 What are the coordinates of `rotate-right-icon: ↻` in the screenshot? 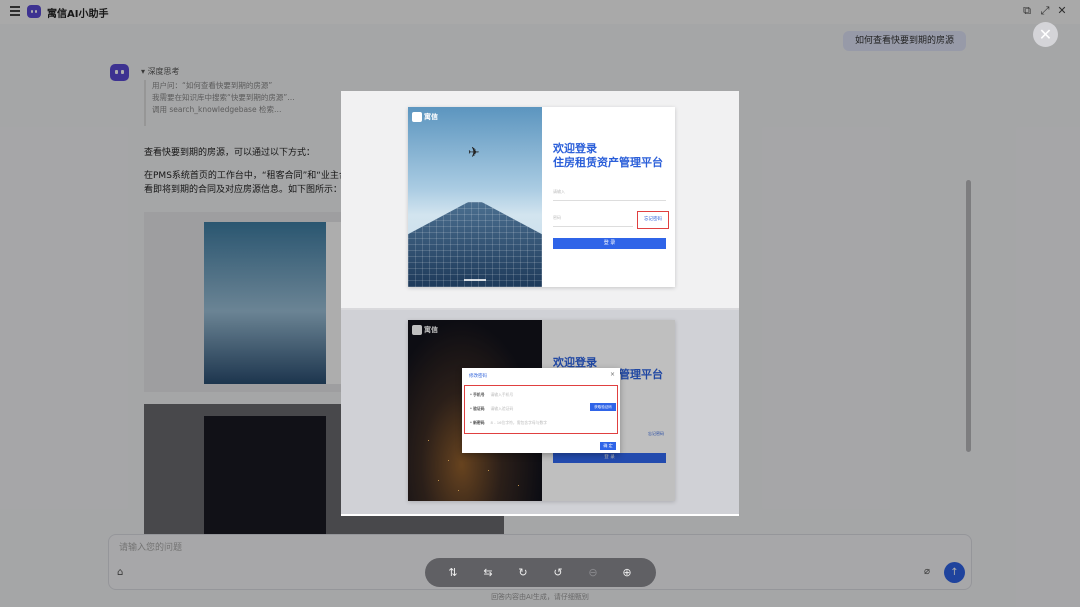 It's located at (523, 572).